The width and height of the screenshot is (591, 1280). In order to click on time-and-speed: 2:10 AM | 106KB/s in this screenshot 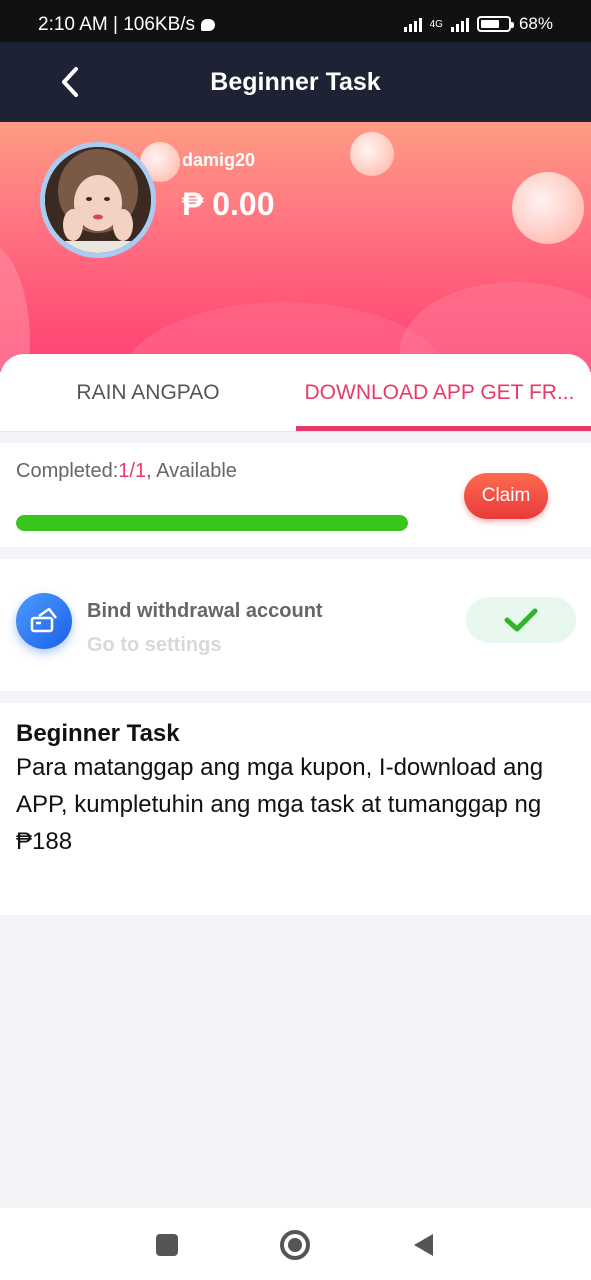, I will do `click(117, 24)`.